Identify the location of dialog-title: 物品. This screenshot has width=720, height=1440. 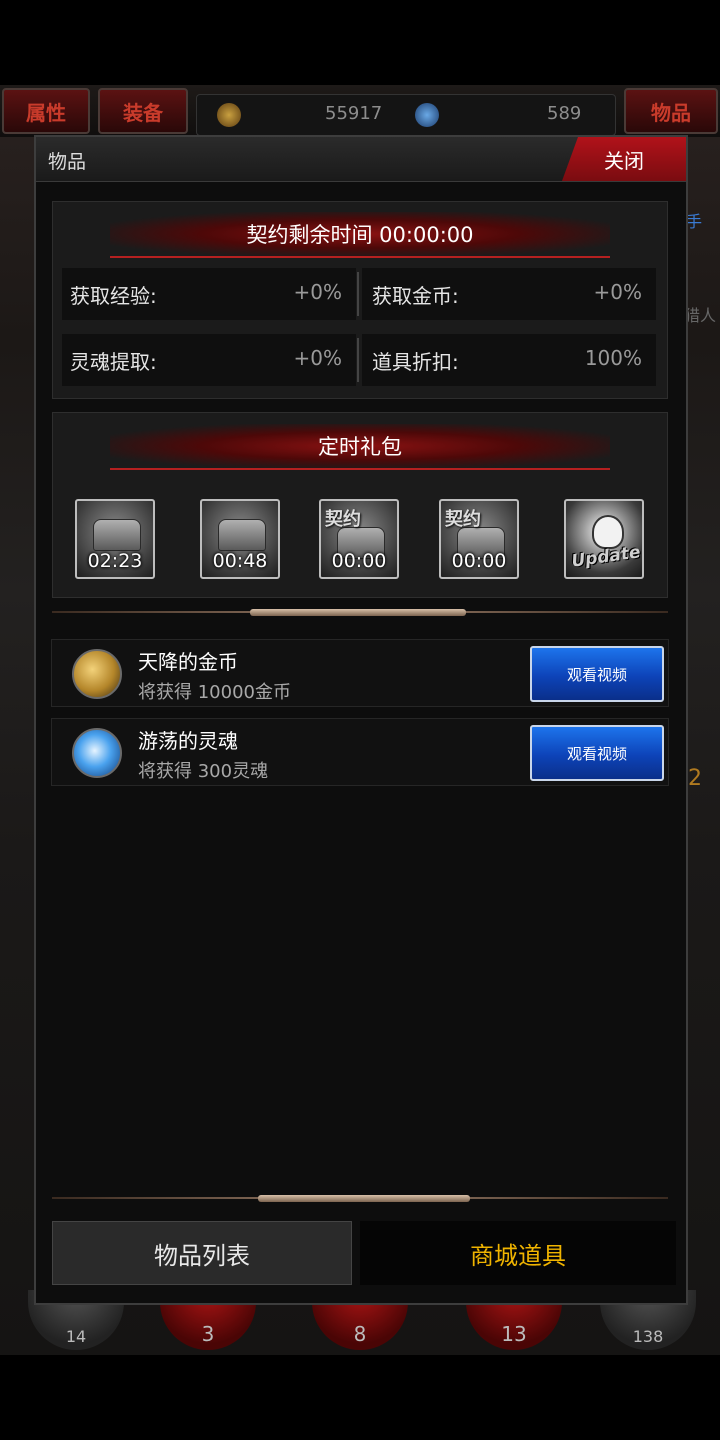
(67, 162).